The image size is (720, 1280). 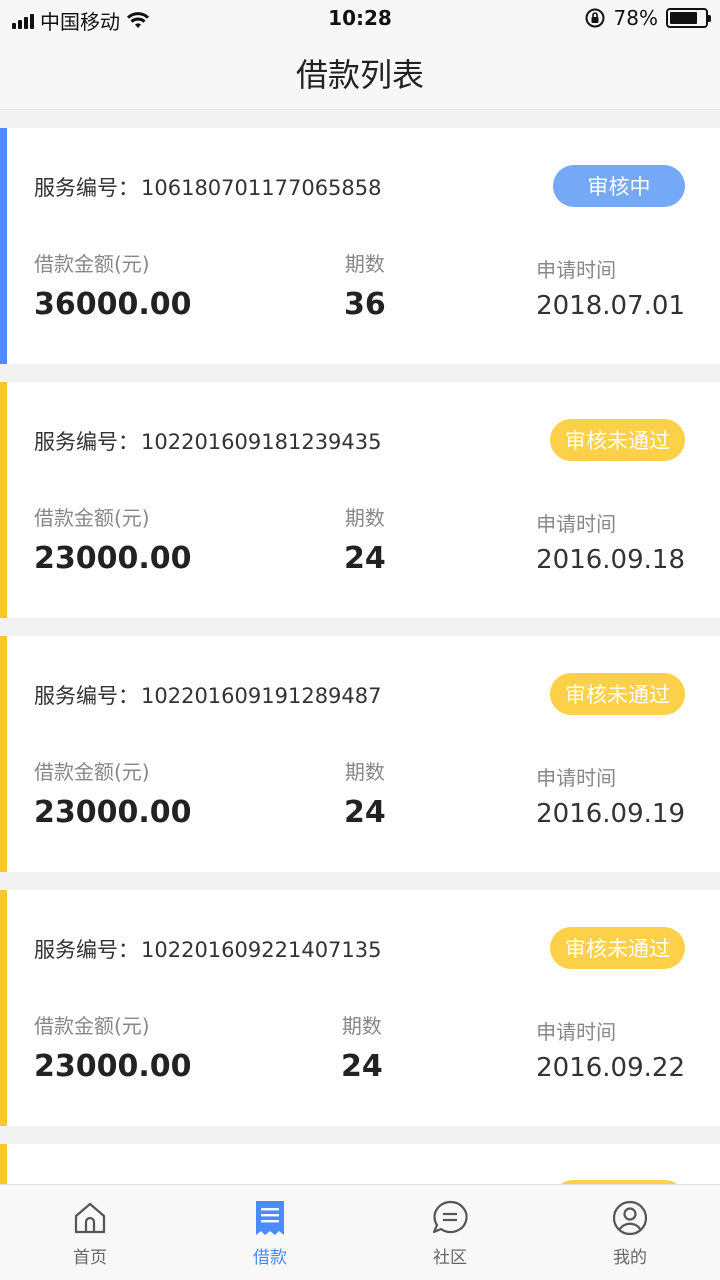 I want to click on signal-strength-icon, so click(x=23, y=21).